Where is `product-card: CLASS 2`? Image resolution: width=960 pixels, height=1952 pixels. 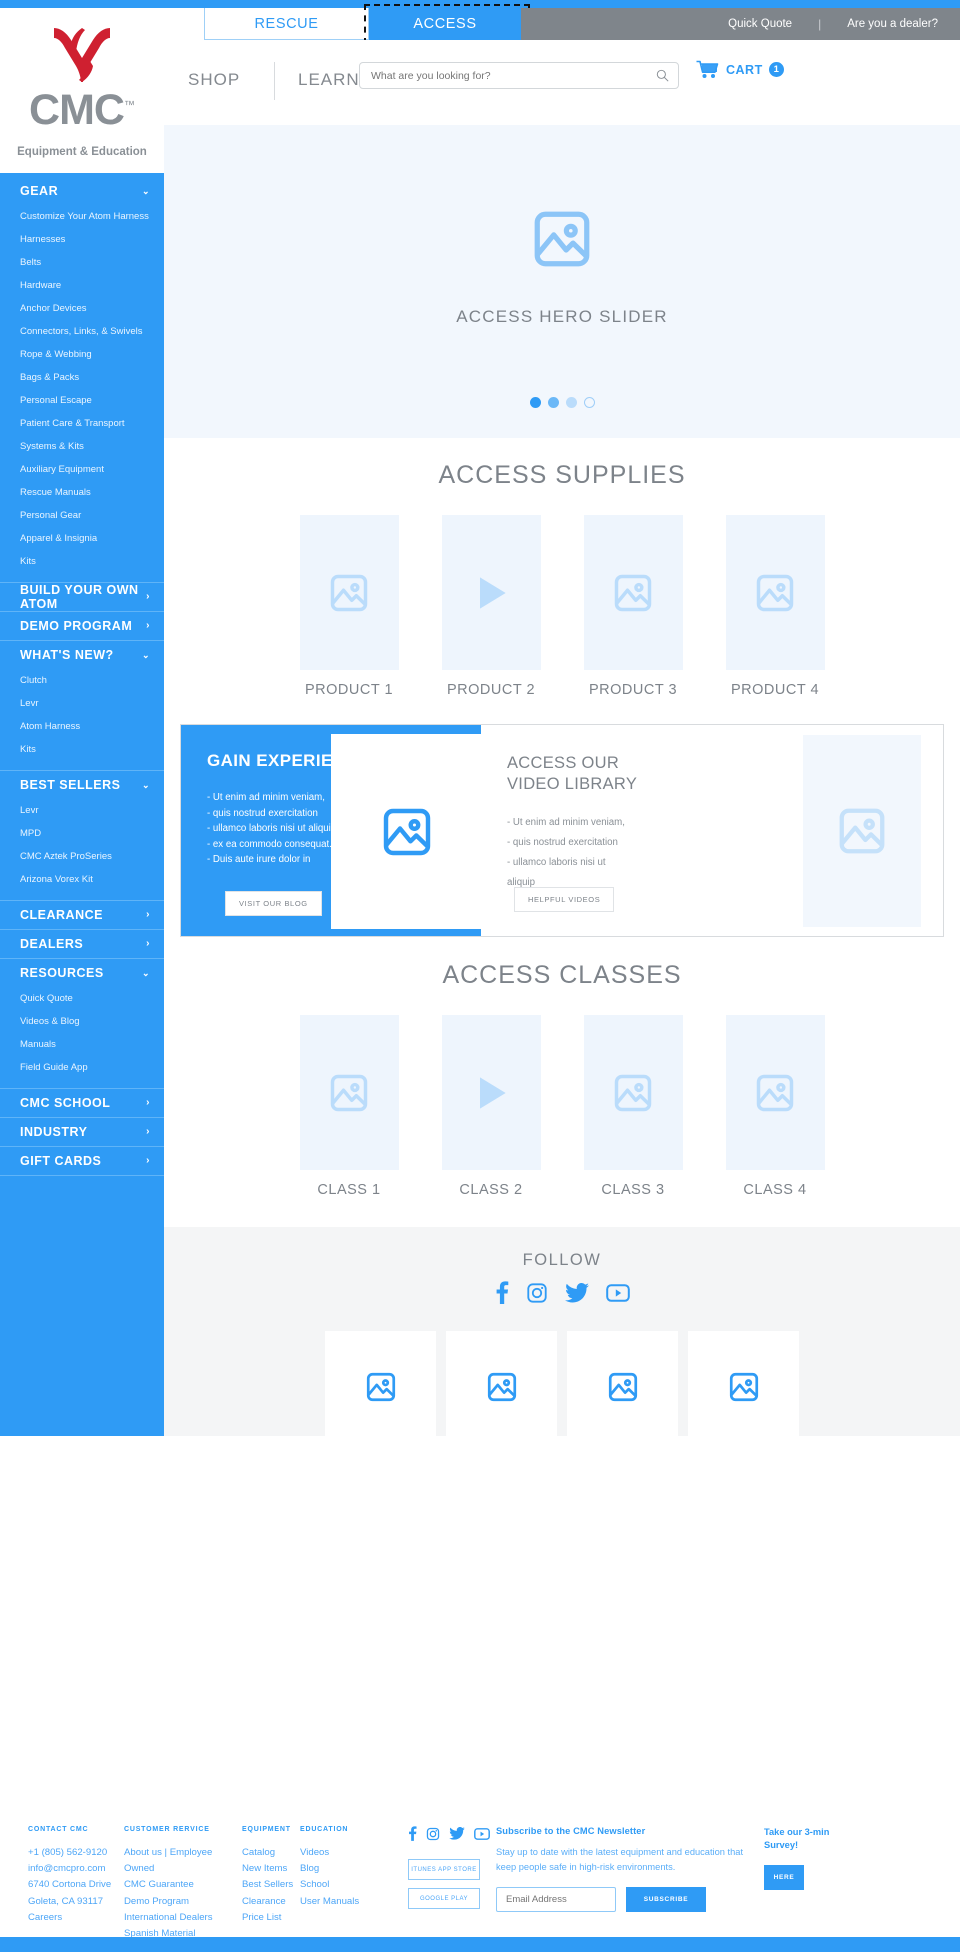
product-card: CLASS 2 is located at coordinates (491, 1106).